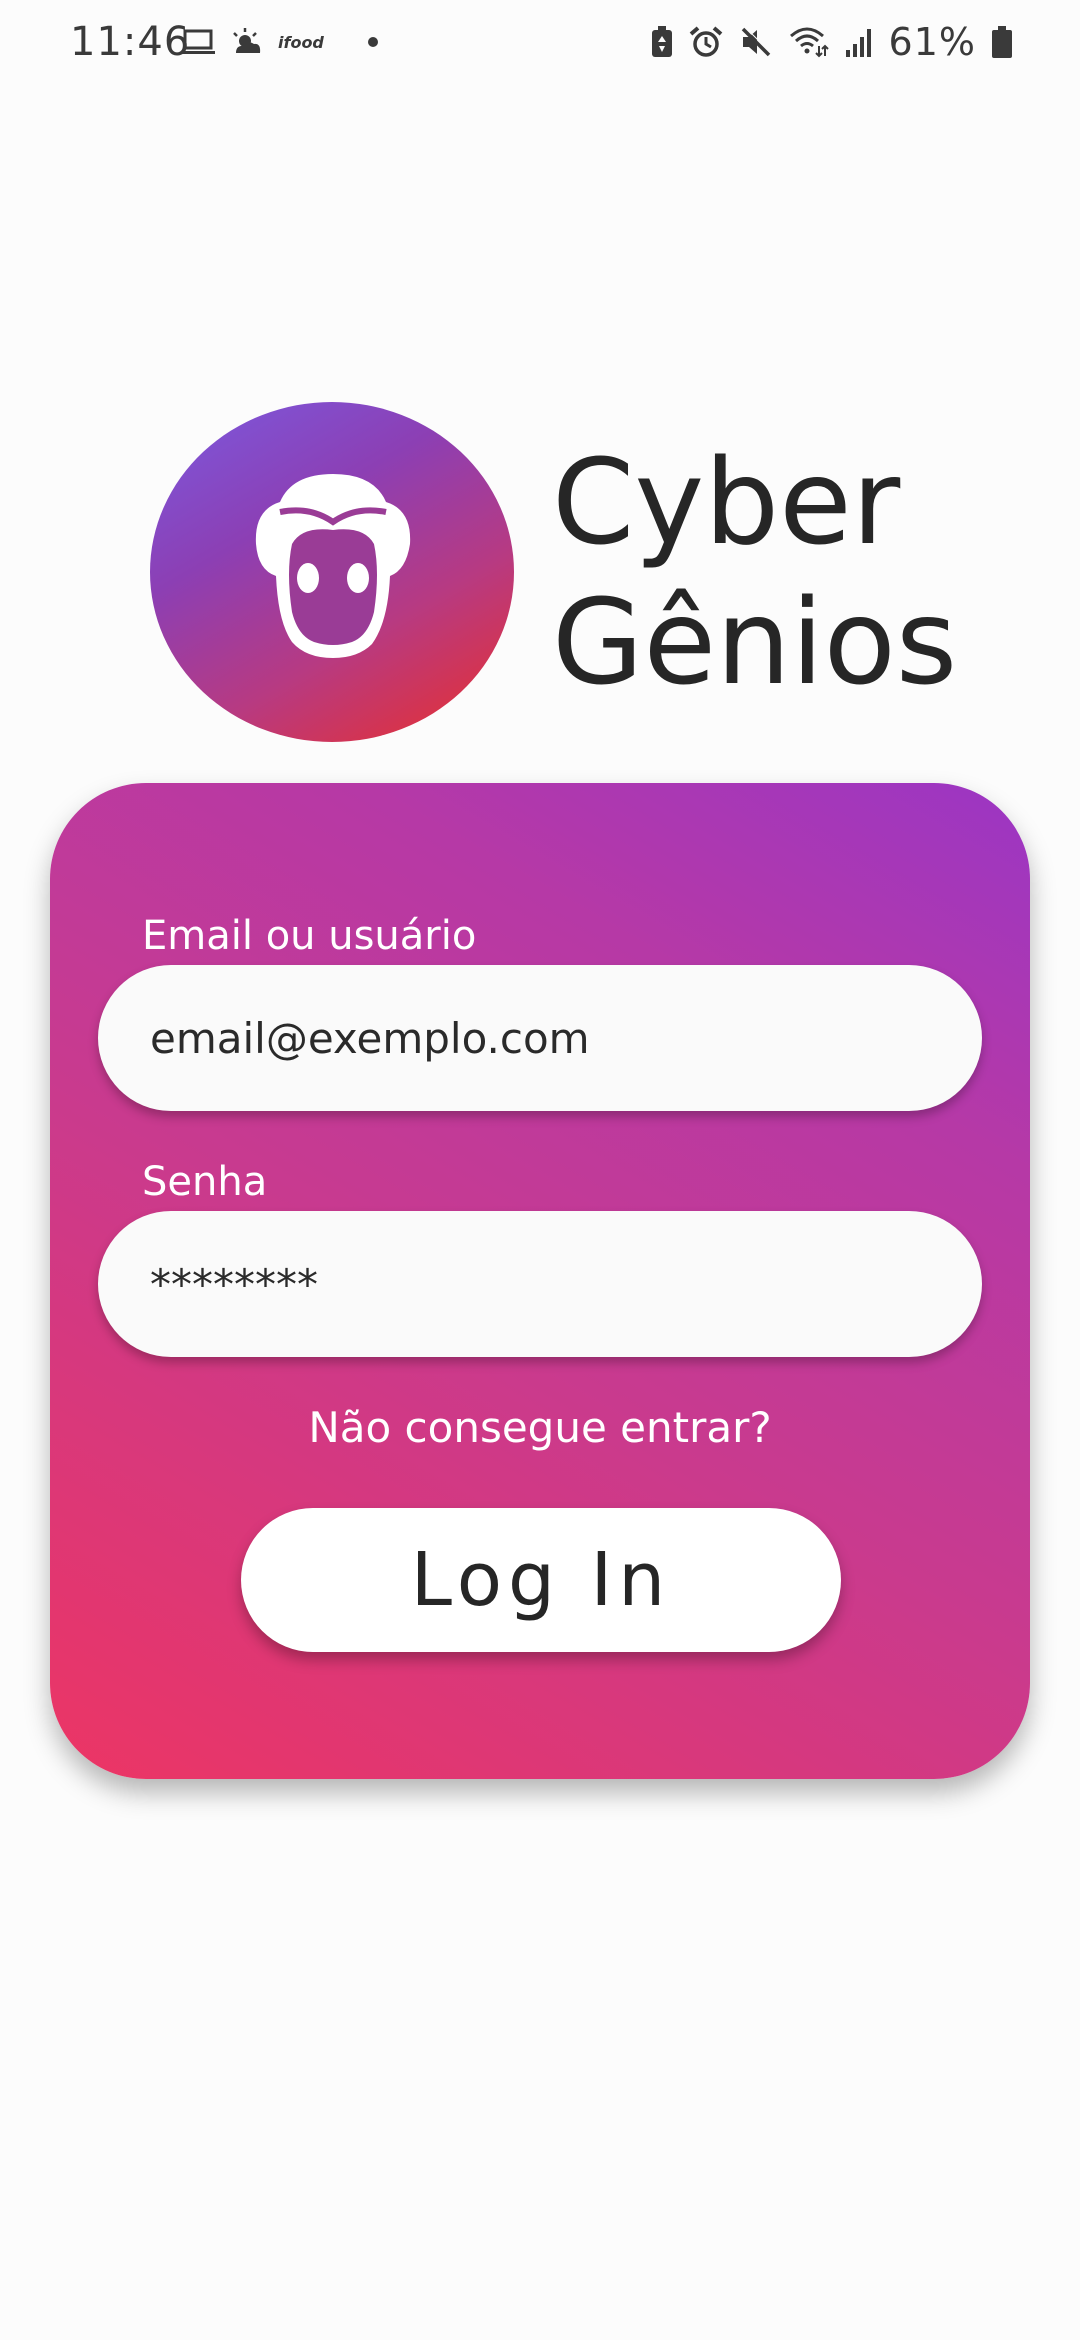  I want to click on alarm-icon, so click(706, 42).